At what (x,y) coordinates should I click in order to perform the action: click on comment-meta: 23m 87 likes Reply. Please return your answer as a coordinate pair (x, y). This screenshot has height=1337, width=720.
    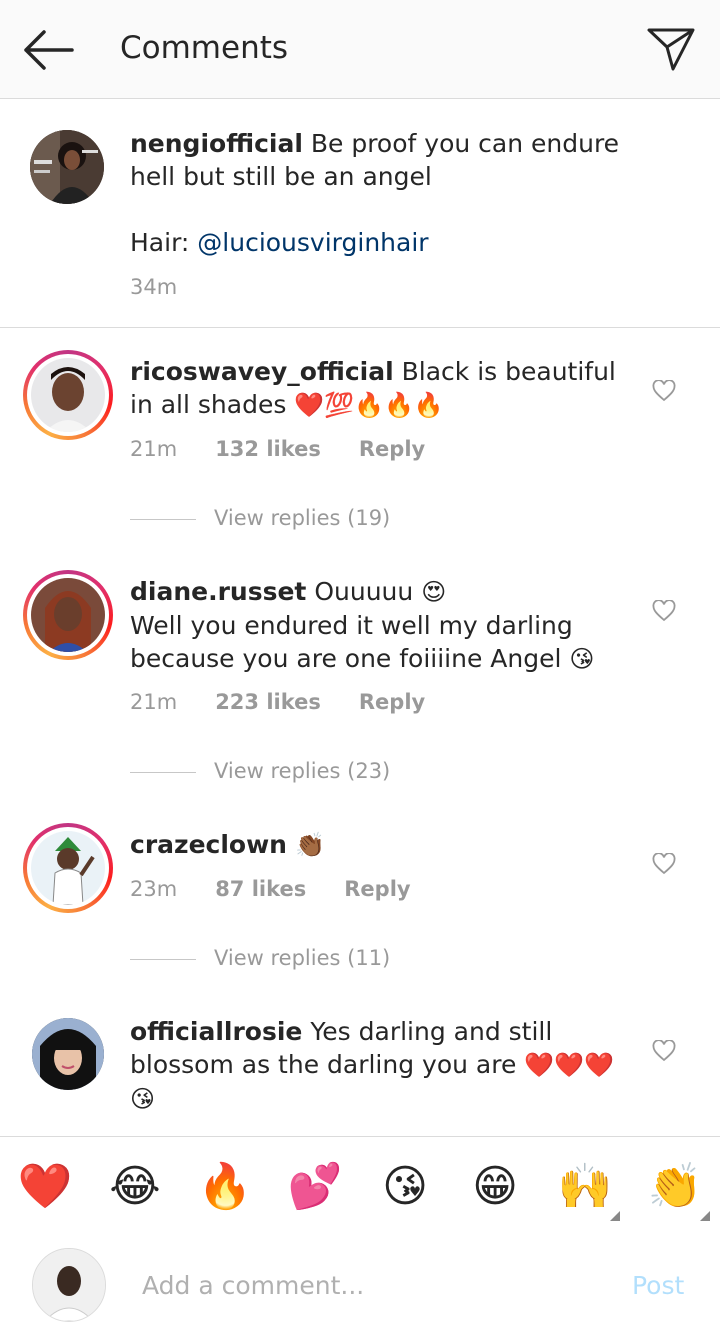
    Looking at the image, I should click on (289, 889).